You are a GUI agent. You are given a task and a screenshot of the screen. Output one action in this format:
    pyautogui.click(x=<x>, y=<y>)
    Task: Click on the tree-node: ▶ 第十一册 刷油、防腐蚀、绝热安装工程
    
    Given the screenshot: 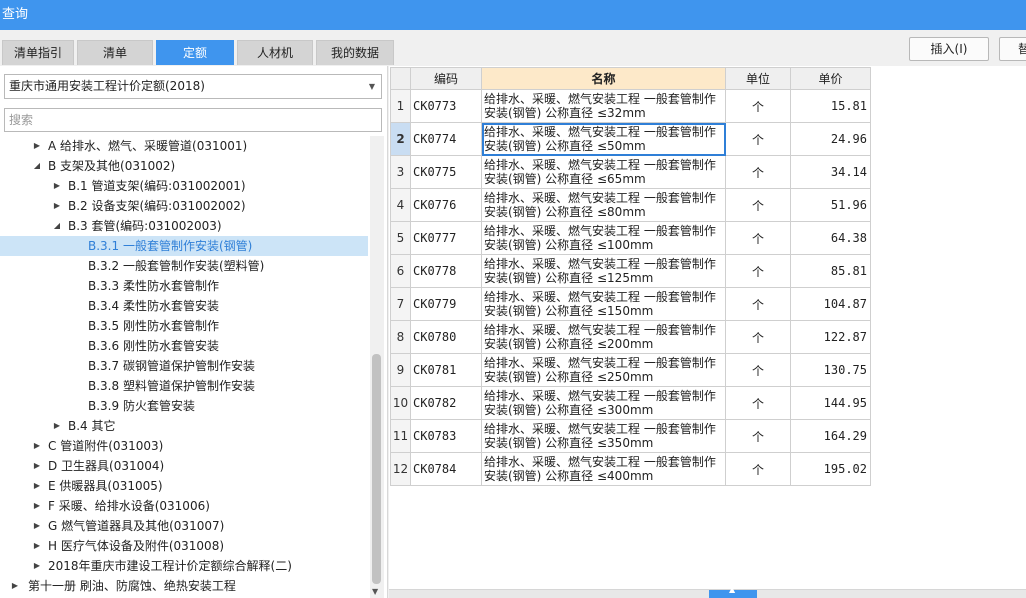 What is the action you would take?
    pyautogui.click(x=184, y=586)
    